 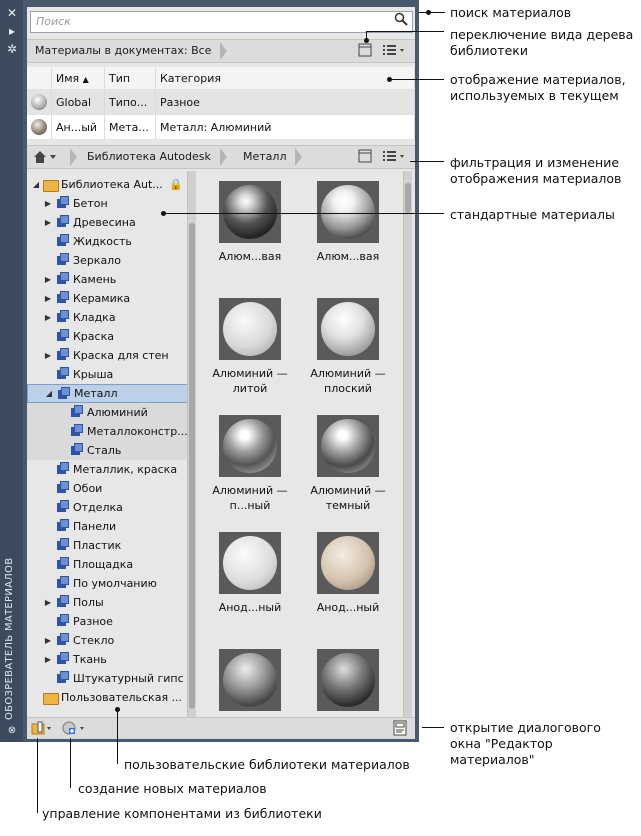 I want to click on tree-item: По умолчанию, so click(x=107, y=583).